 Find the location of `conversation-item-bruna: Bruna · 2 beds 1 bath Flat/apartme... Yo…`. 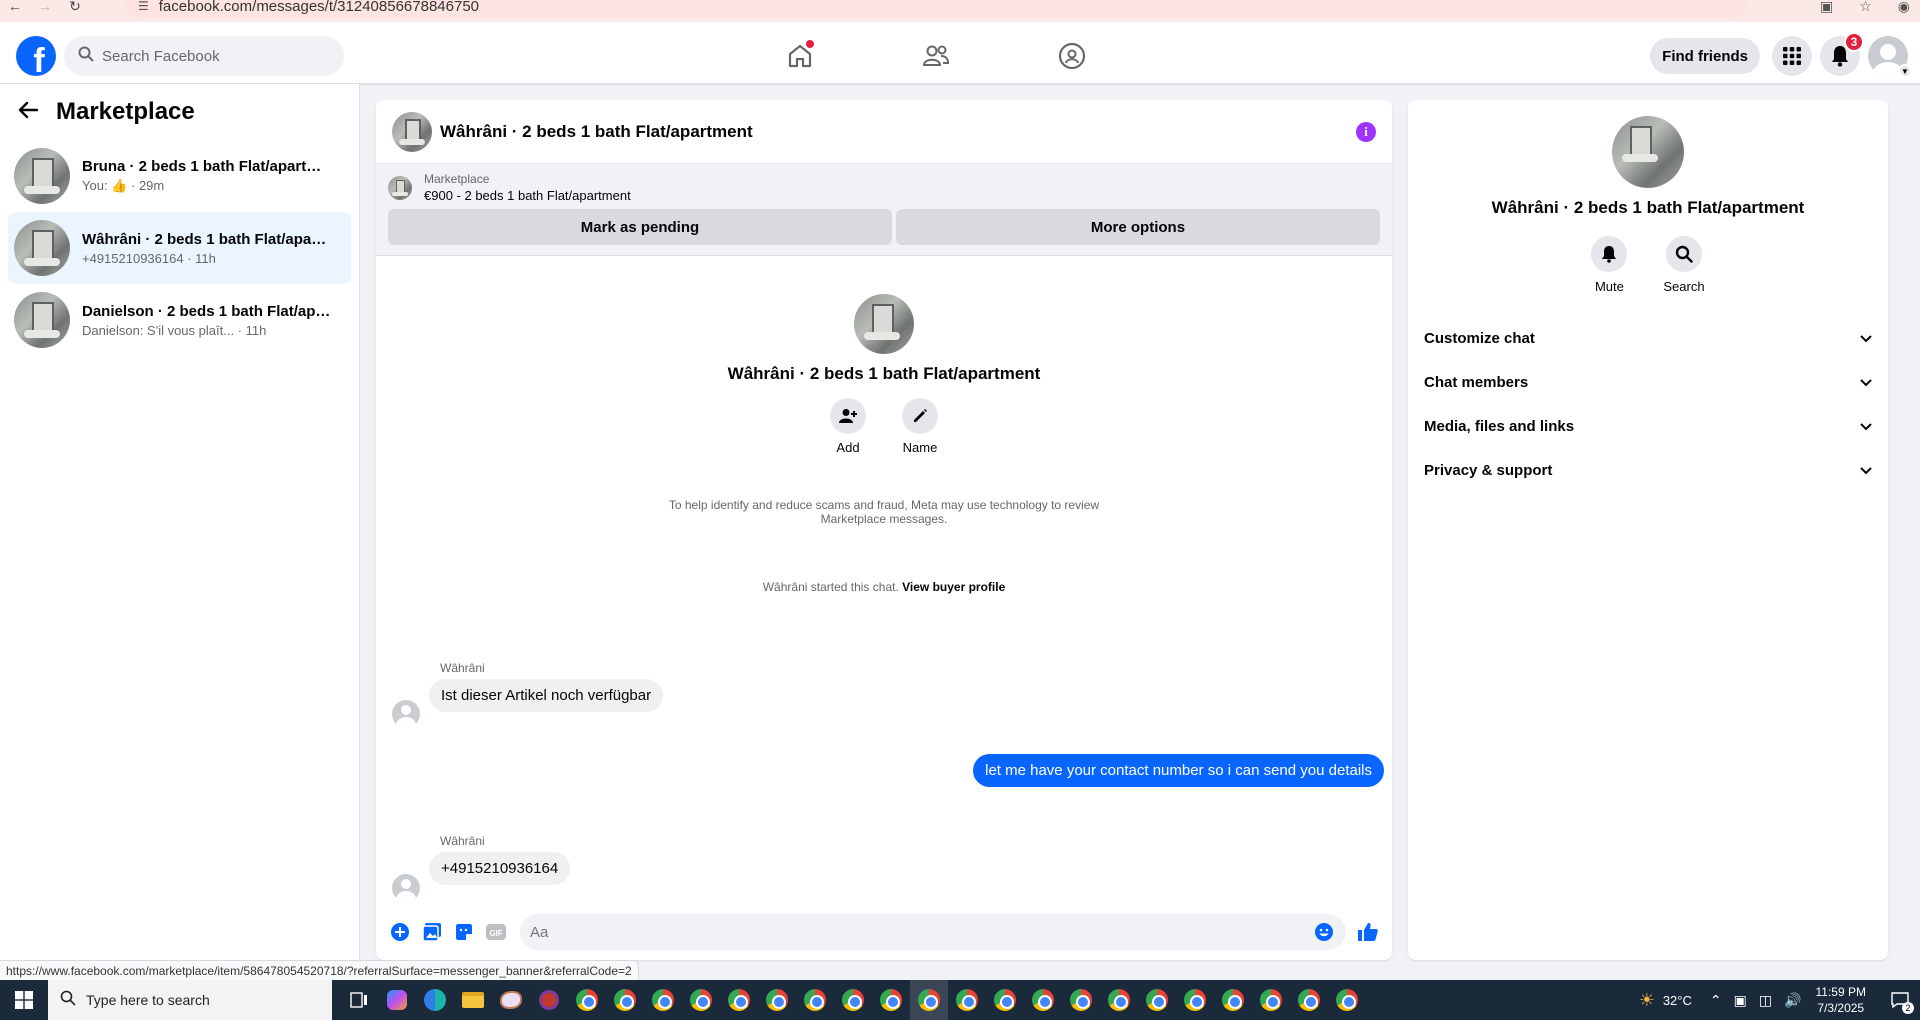

conversation-item-bruna: Bruna · 2 beds 1 bath Flat/apartme... Yo… is located at coordinates (179, 176).